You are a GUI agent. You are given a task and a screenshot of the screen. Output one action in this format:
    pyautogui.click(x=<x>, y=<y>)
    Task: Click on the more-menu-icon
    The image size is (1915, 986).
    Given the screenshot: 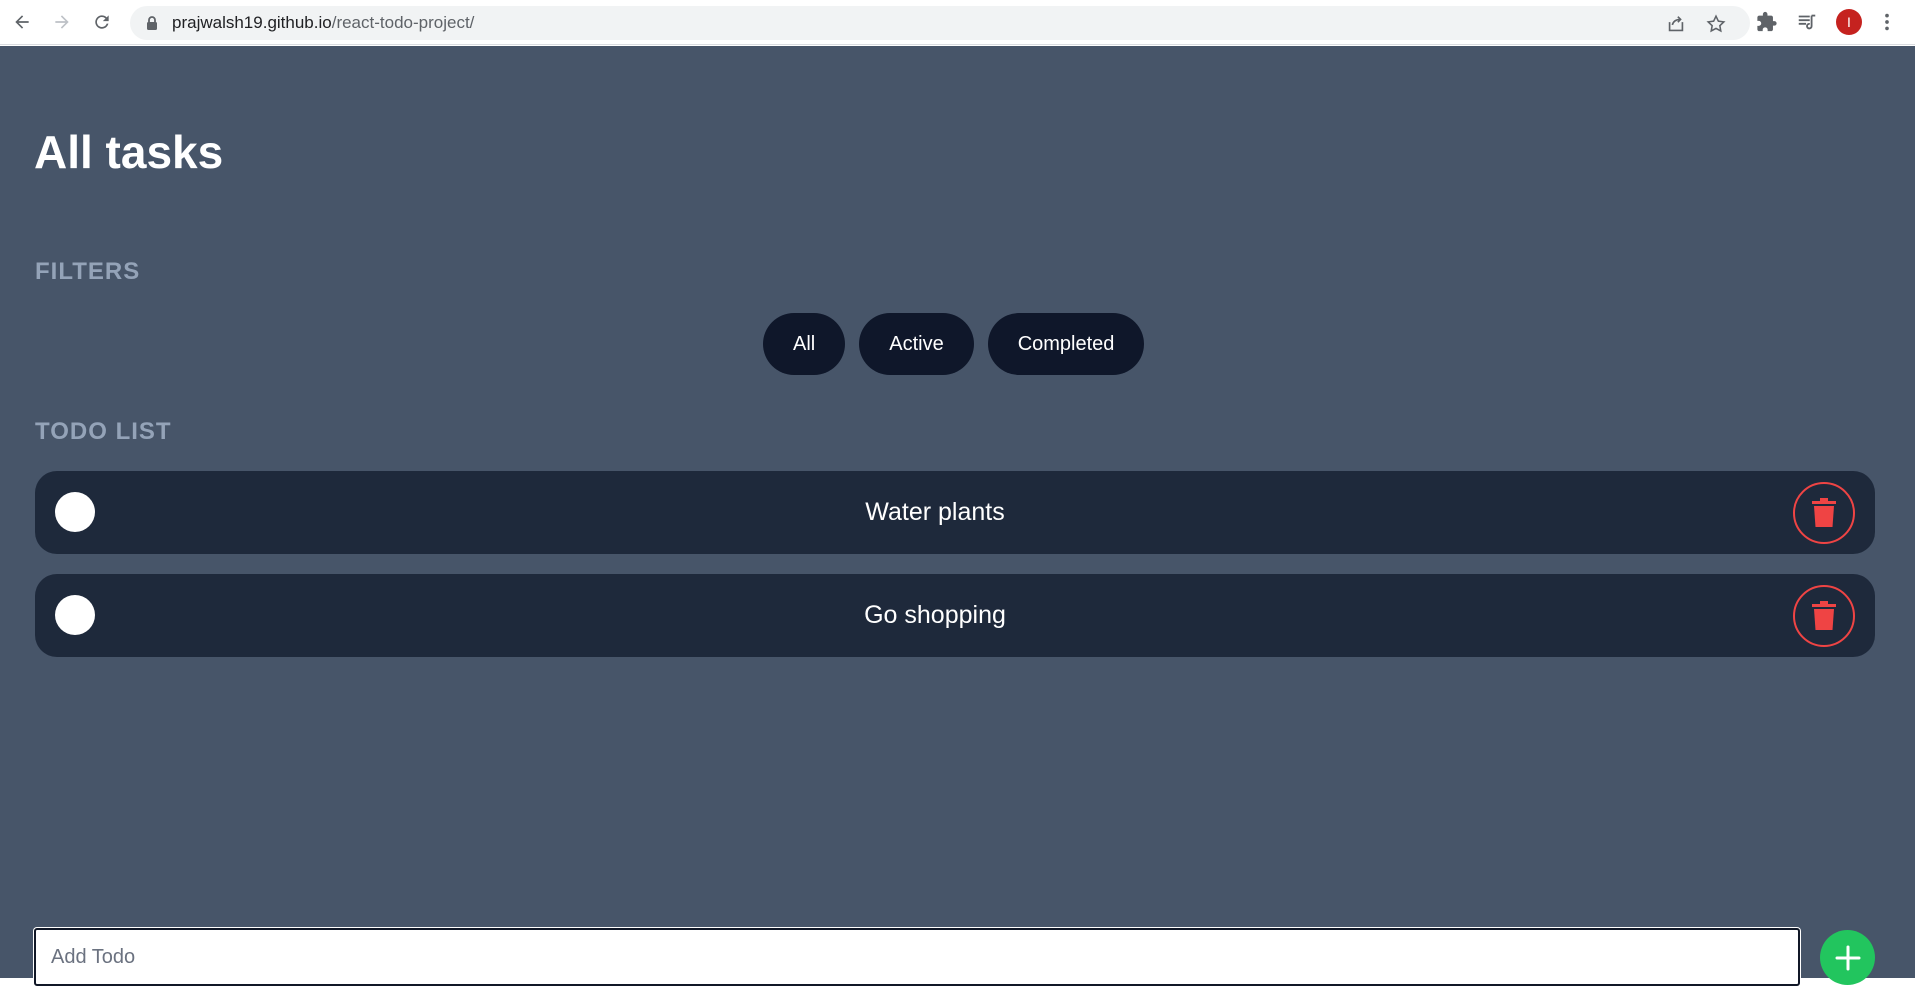 What is the action you would take?
    pyautogui.click(x=1887, y=22)
    